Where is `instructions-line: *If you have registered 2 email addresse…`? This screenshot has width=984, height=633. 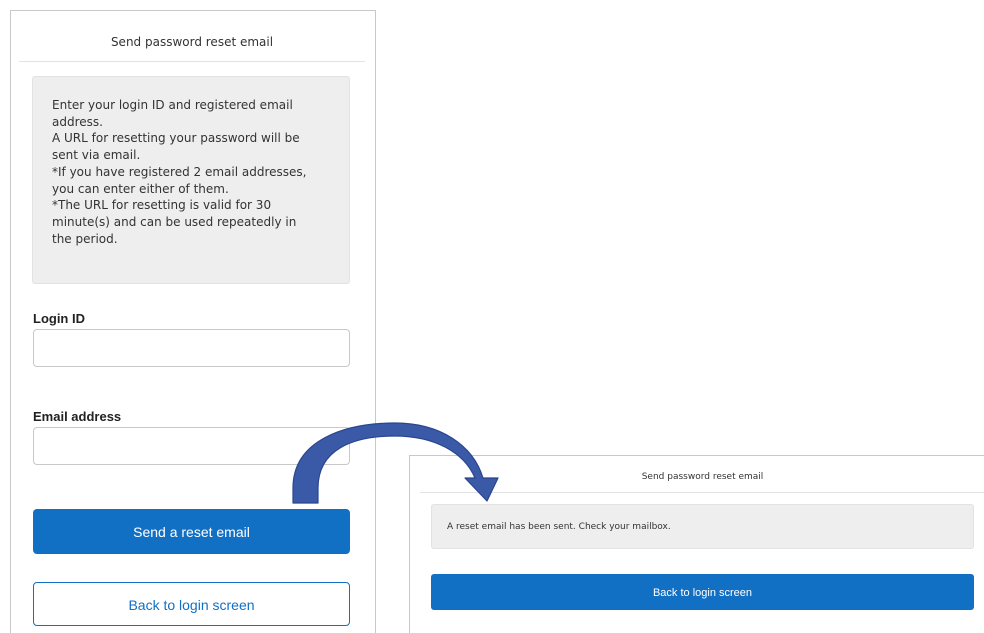 instructions-line: *If you have registered 2 email addresse… is located at coordinates (179, 171).